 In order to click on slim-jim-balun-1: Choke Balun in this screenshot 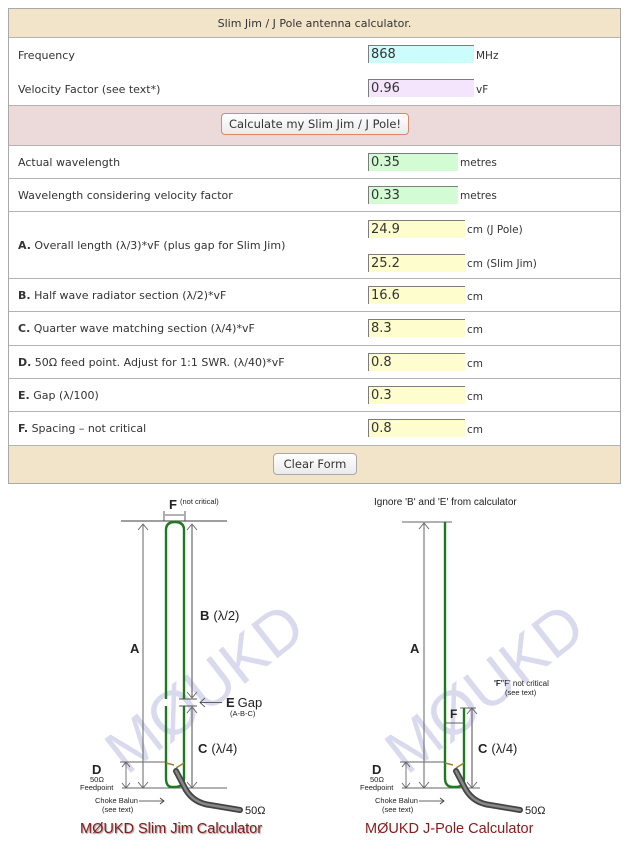, I will do `click(116, 800)`.